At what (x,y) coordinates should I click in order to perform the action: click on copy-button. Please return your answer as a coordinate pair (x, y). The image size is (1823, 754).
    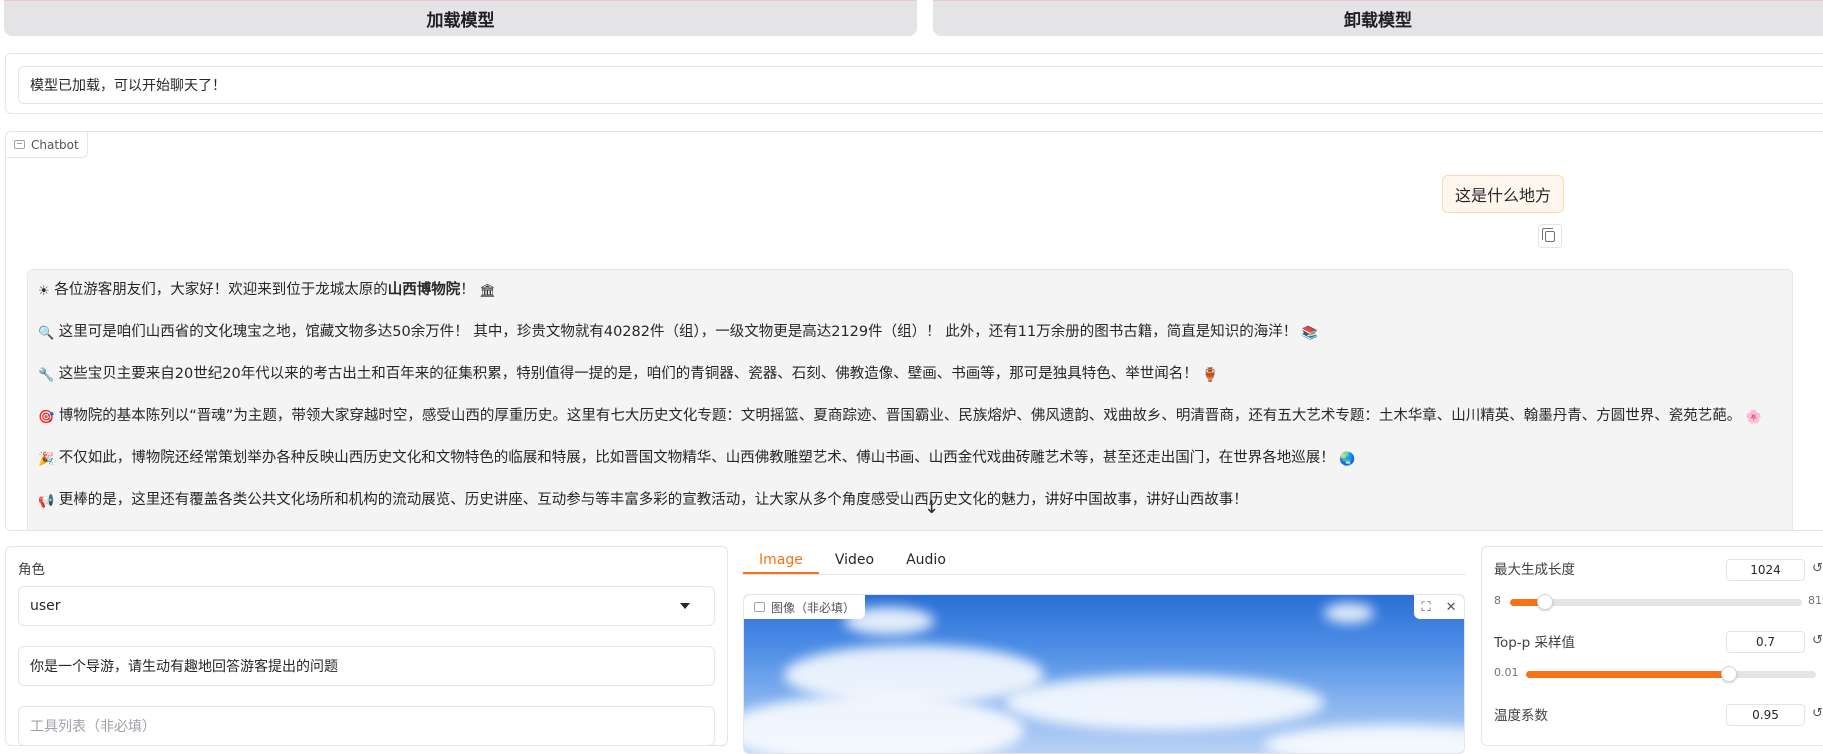
    Looking at the image, I should click on (1550, 236).